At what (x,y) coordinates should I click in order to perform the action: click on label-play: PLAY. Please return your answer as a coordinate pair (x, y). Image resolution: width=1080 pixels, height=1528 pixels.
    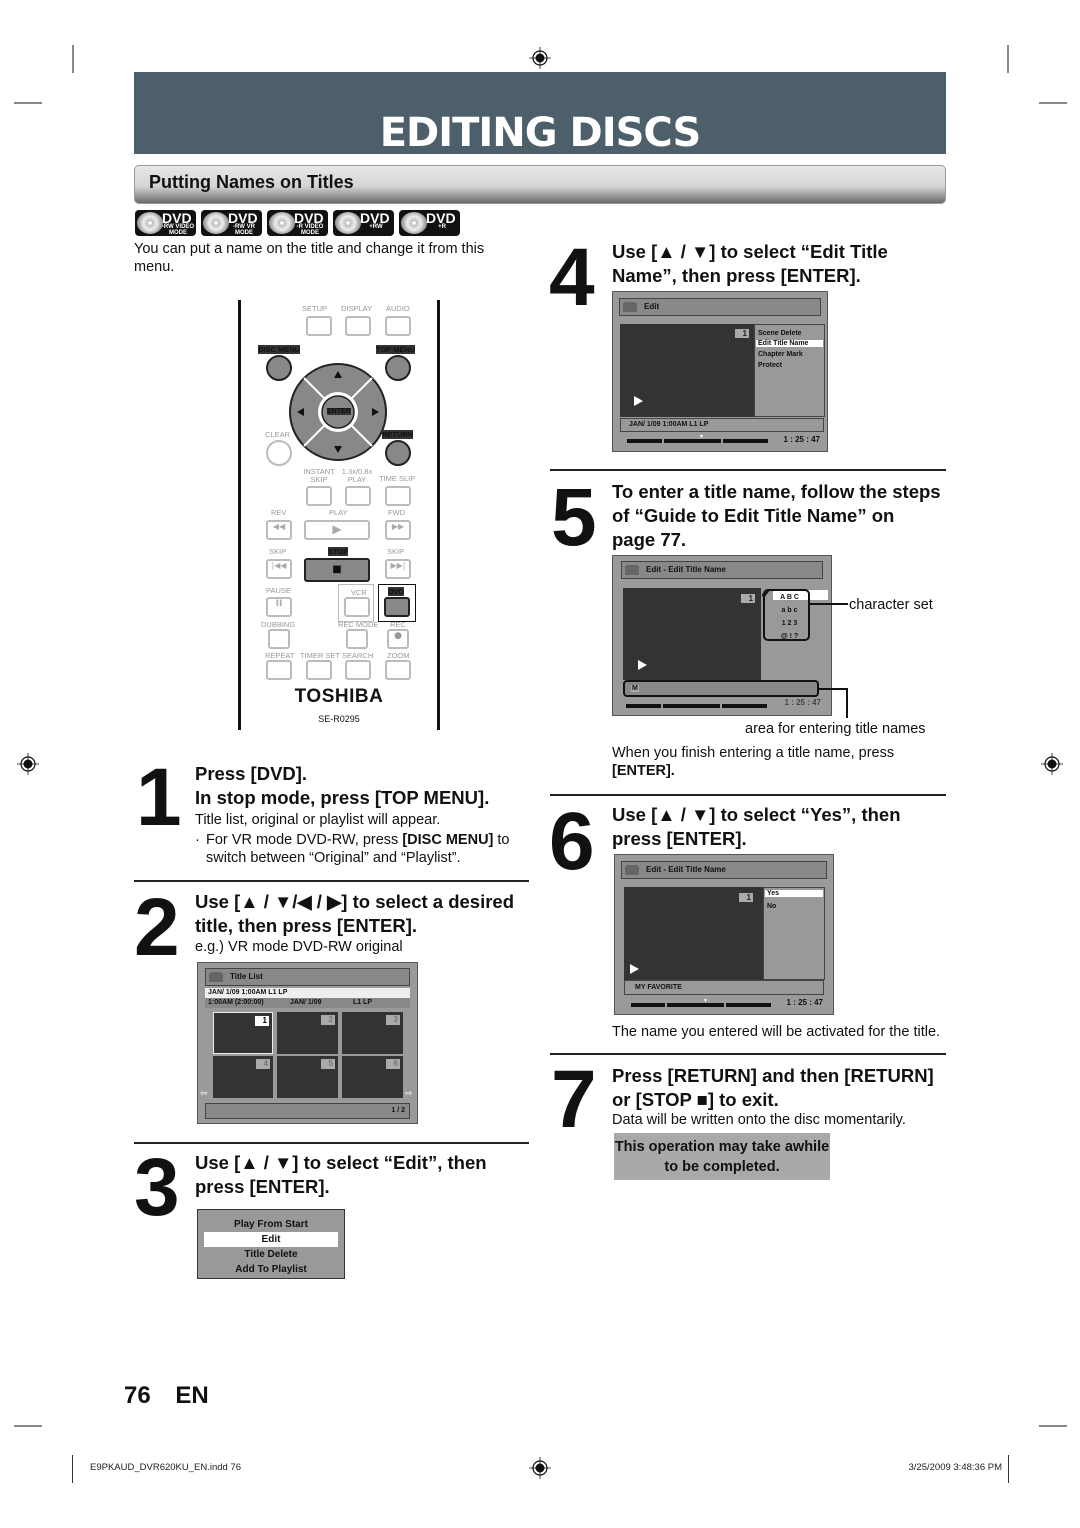
    Looking at the image, I should click on (338, 512).